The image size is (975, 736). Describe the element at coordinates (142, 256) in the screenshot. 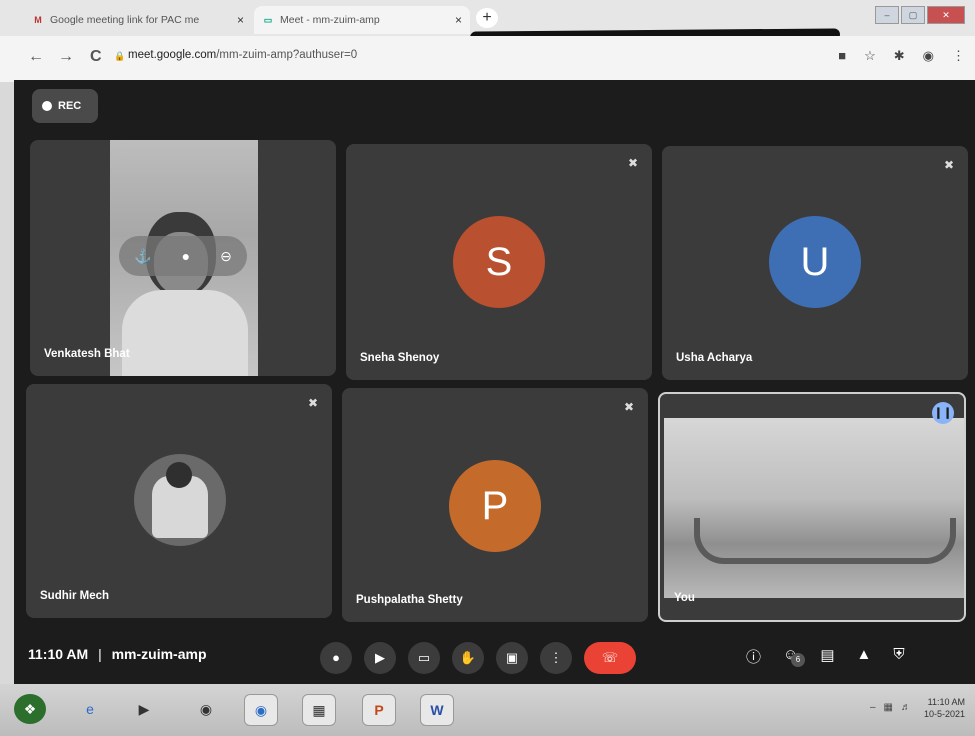

I see `pin-icon: ⚓` at that location.